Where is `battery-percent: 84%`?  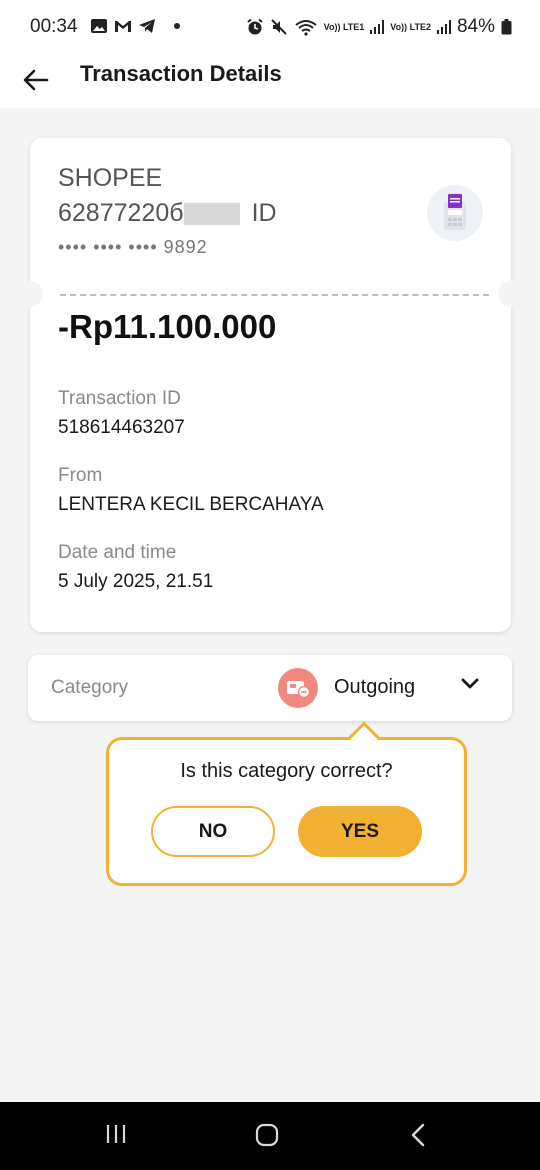 battery-percent: 84% is located at coordinates (475, 26).